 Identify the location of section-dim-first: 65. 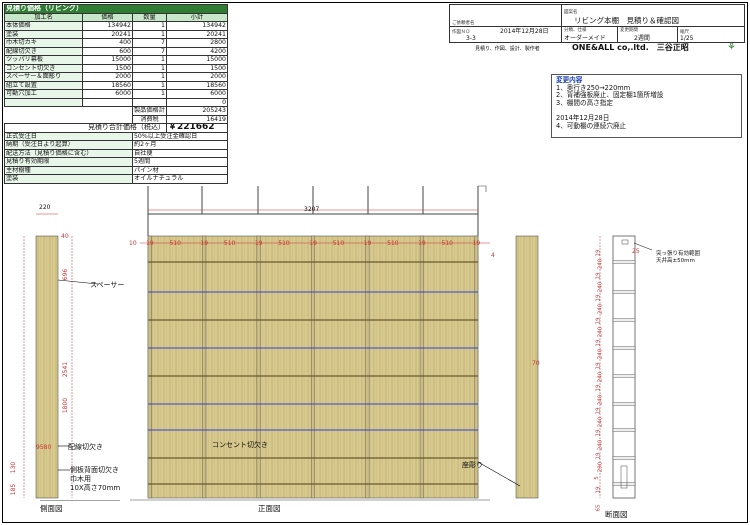
(598, 508).